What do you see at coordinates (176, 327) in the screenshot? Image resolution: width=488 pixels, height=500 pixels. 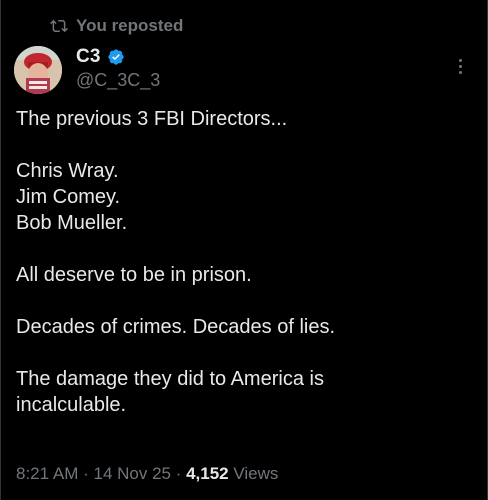 I see `post-line: Decades of crimes. Decades of lies.` at bounding box center [176, 327].